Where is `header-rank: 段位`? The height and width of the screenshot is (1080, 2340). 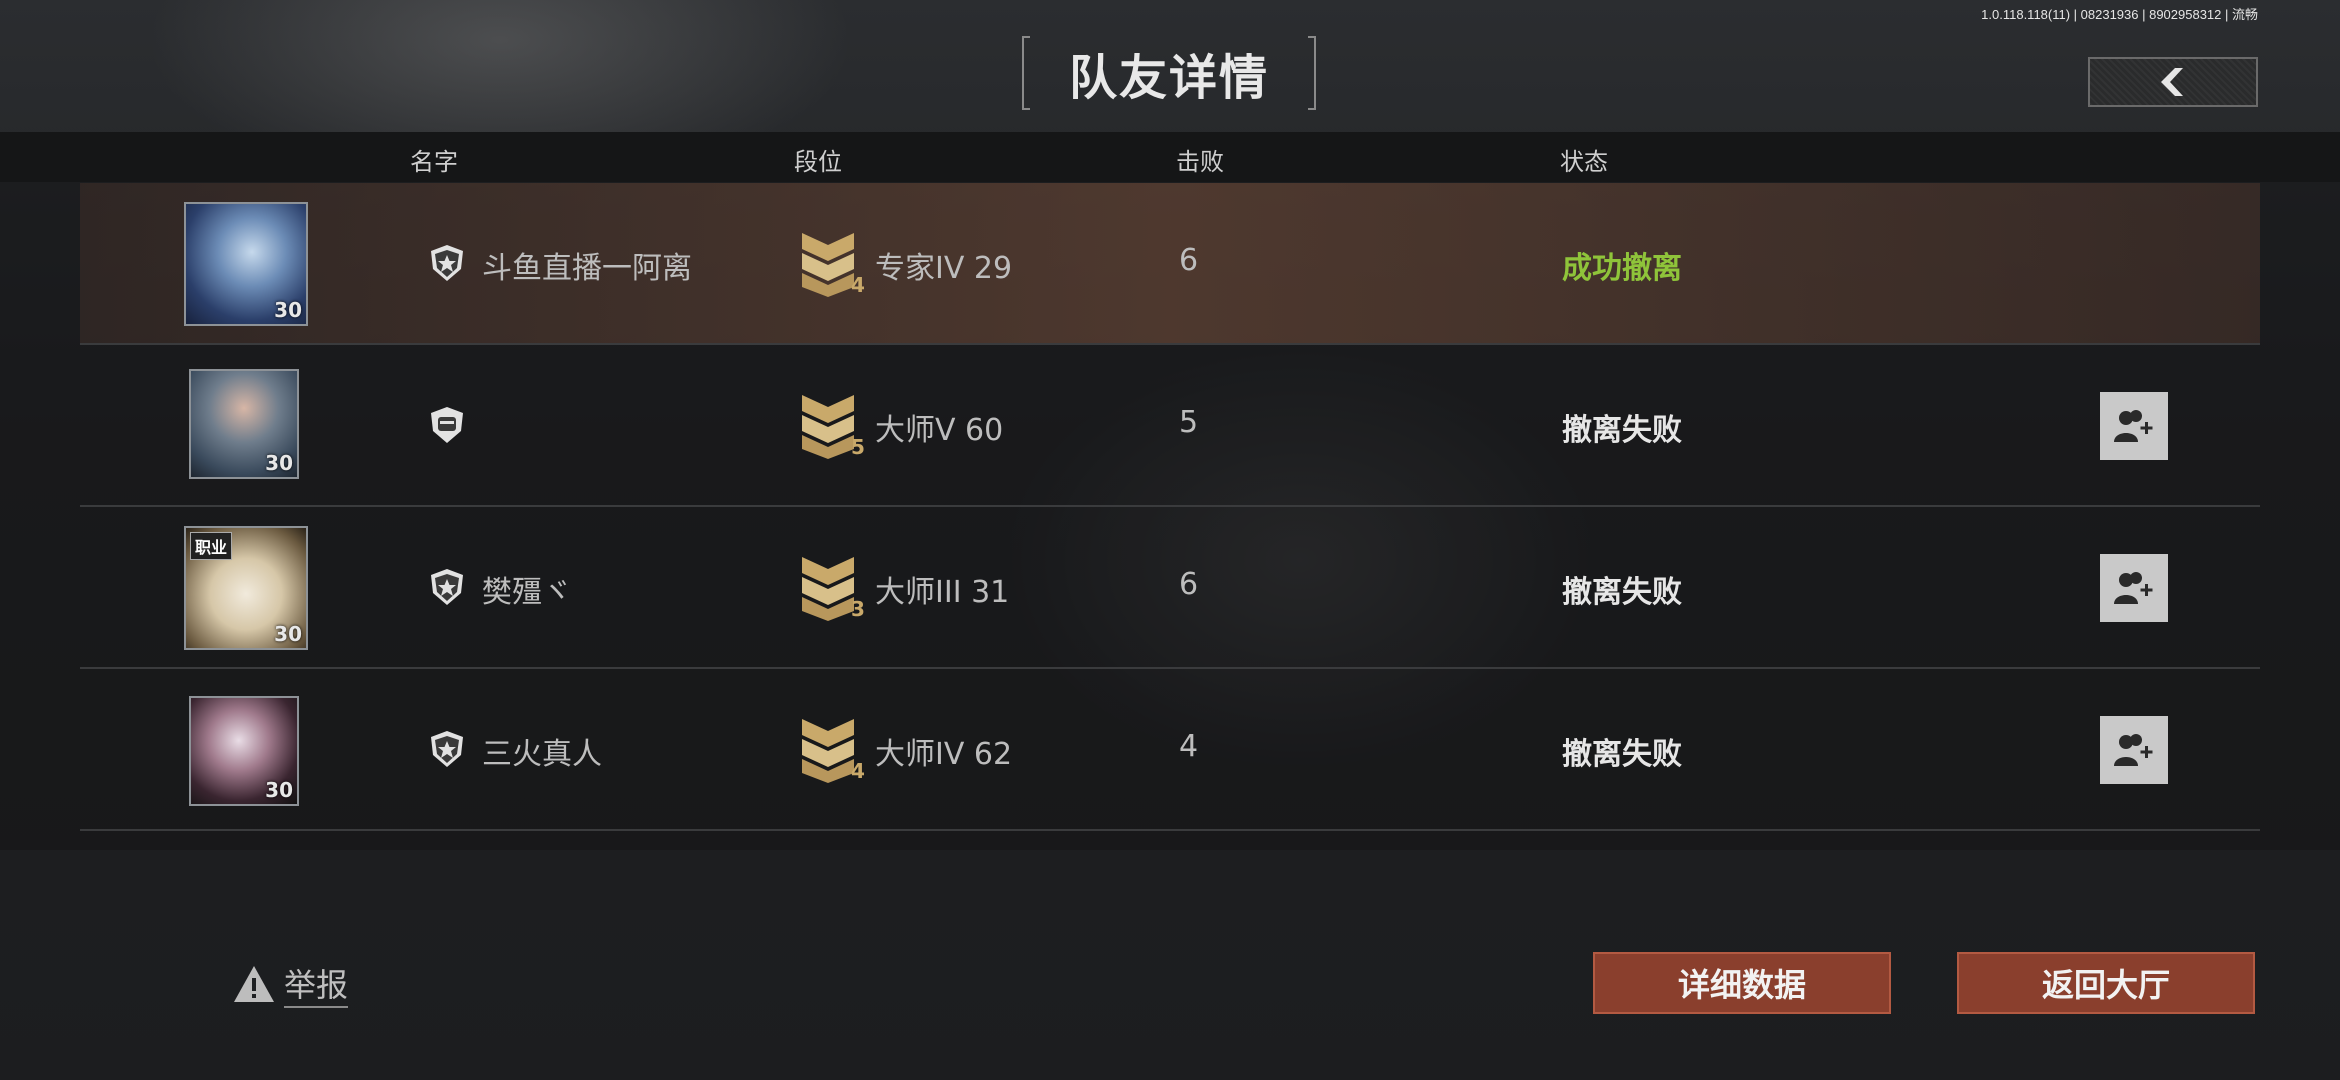
header-rank: 段位 is located at coordinates (818, 162).